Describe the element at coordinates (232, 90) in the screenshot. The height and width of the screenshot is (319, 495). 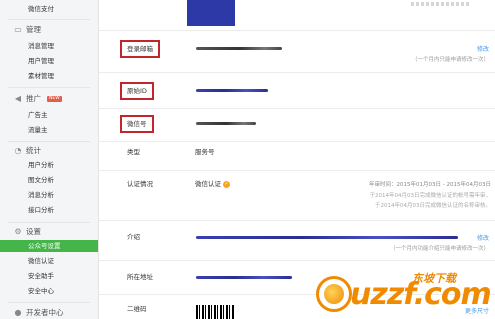
I see `redacted-original-id` at that location.